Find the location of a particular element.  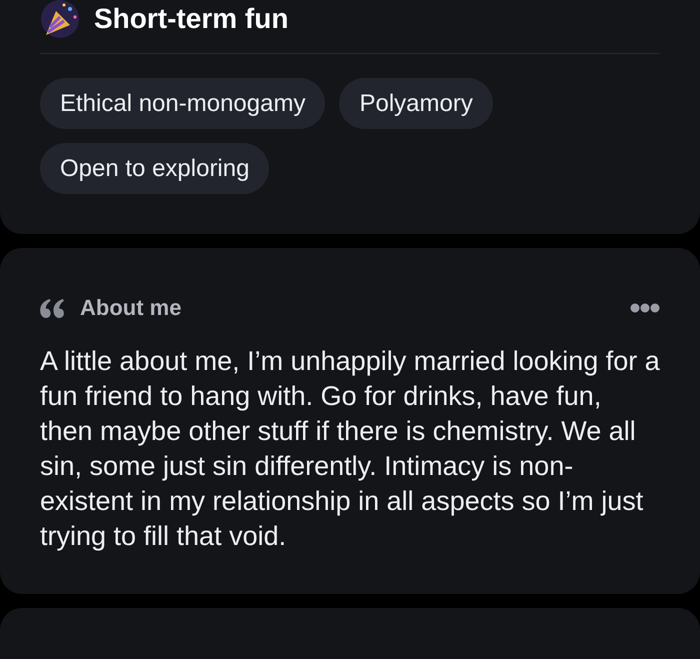

tag-chip: Ethical non-monogamy is located at coordinates (183, 103).